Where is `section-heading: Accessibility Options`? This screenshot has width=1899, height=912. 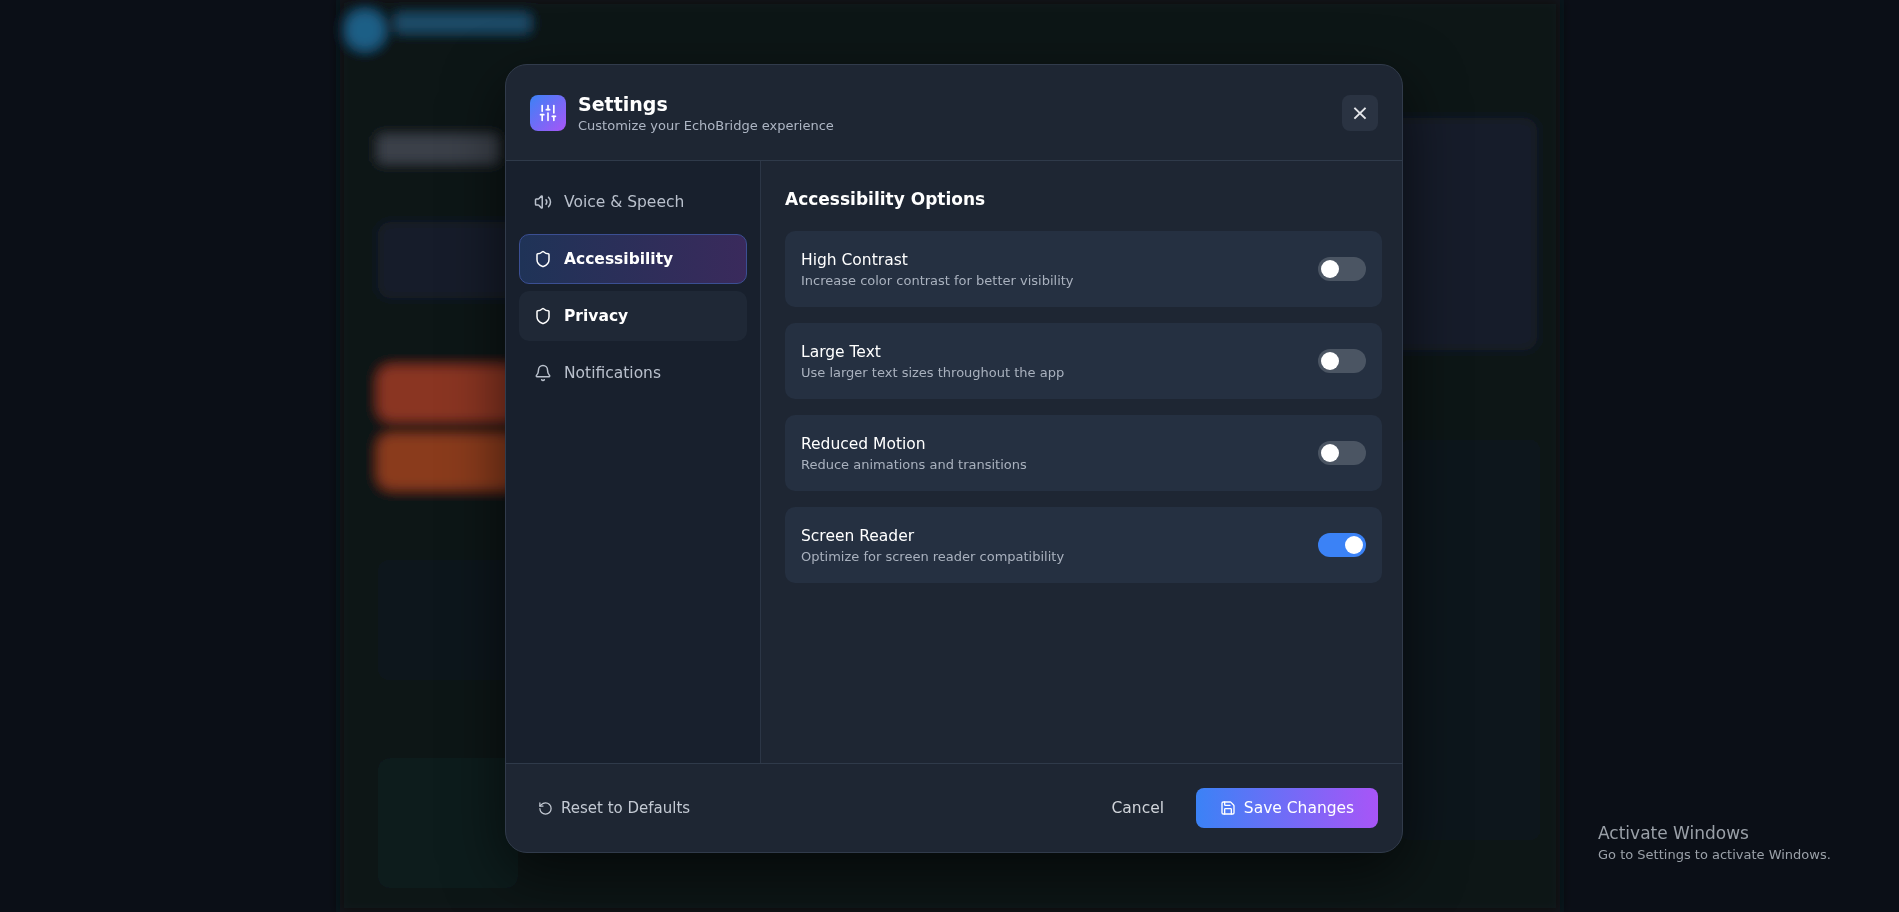
section-heading: Accessibility Options is located at coordinates (886, 199).